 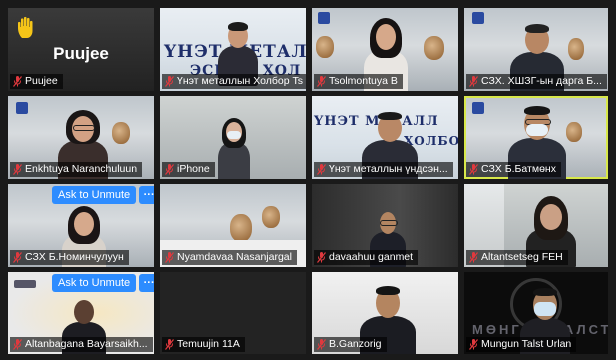 I want to click on participant-nameplate: СЗХ Б.Батмөнх, so click(x=513, y=169).